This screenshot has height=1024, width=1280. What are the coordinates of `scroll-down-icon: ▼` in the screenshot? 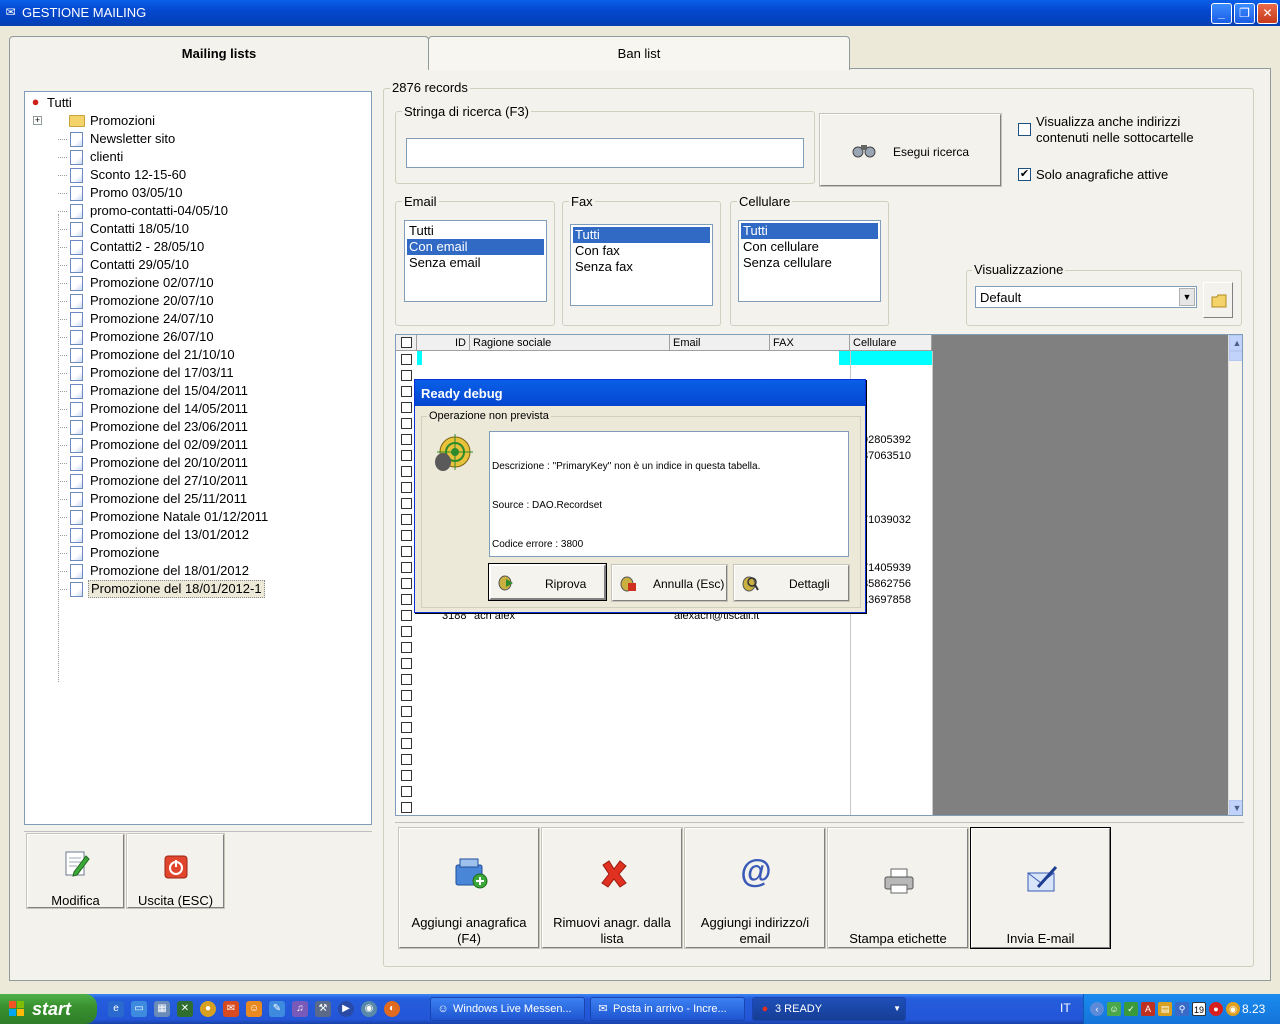 It's located at (1235, 807).